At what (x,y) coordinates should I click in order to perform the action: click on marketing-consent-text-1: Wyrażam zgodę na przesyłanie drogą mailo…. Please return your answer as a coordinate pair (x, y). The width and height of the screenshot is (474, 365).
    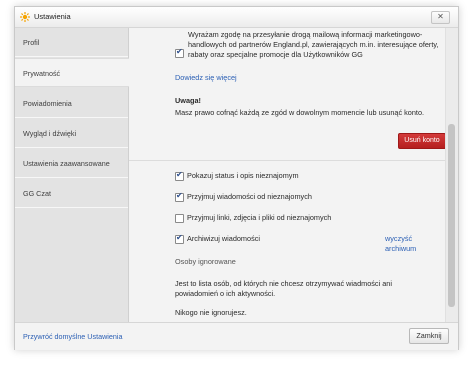
    Looking at the image, I should click on (305, 34).